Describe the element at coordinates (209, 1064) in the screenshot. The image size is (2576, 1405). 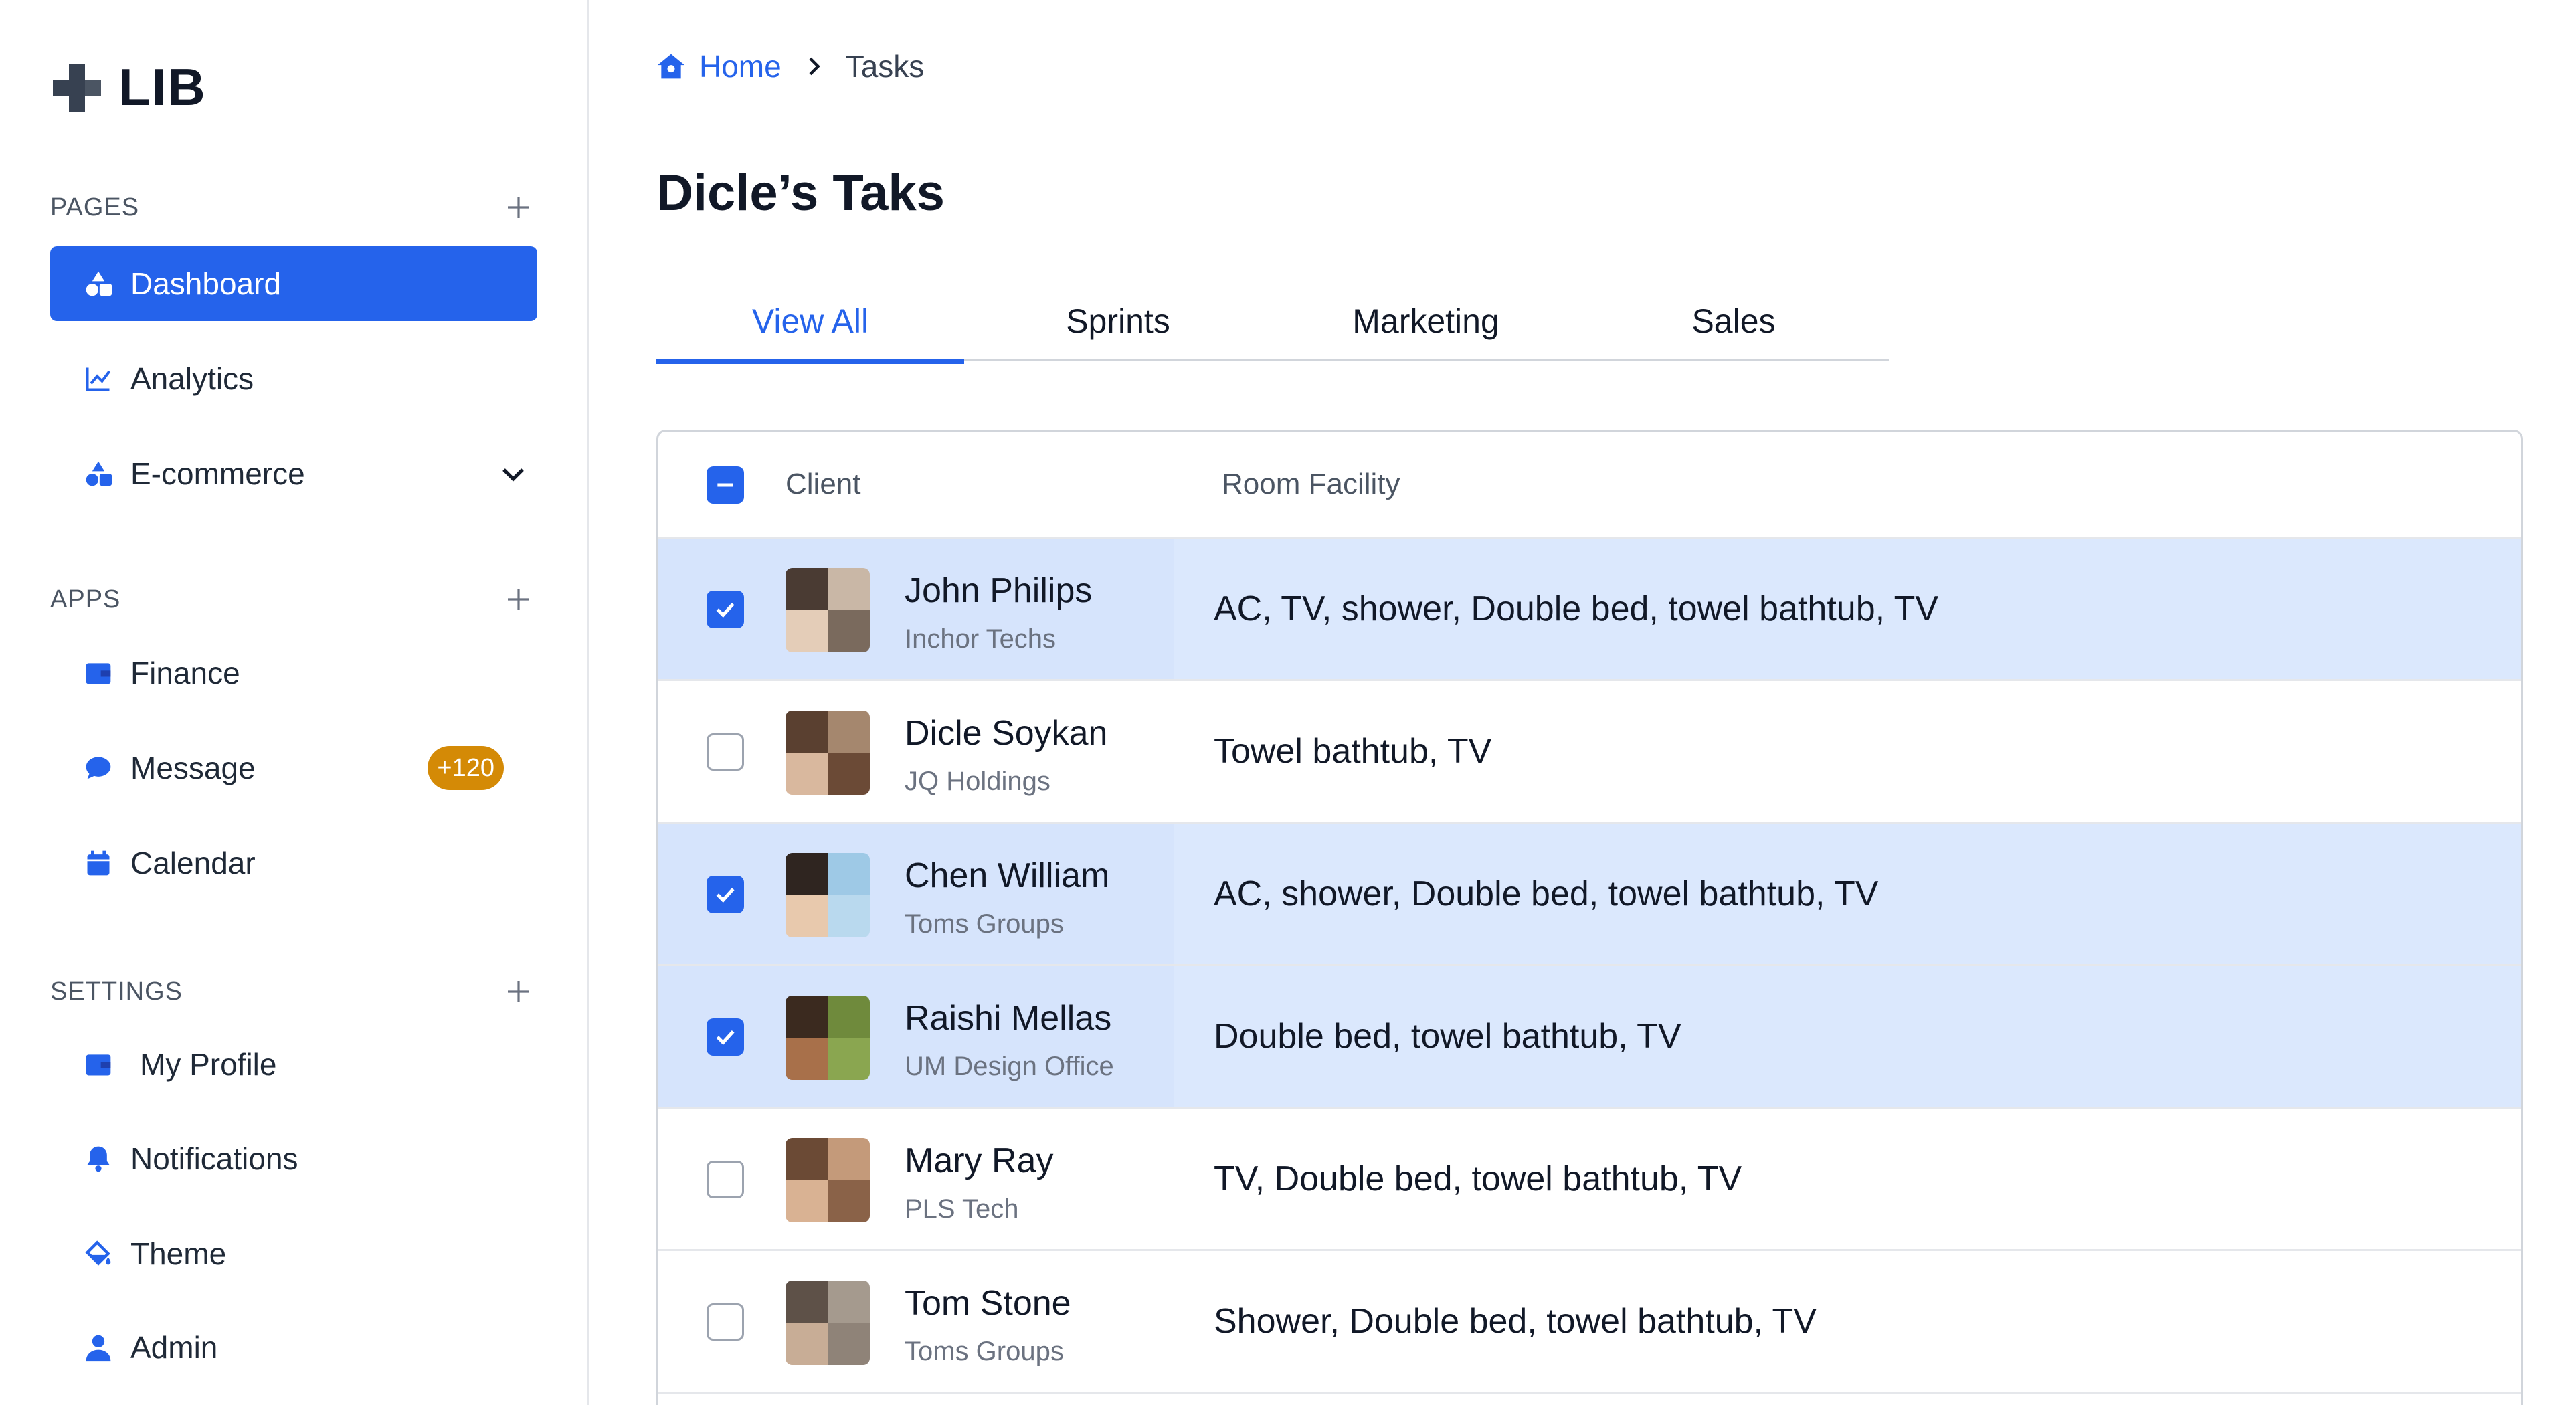
I see `sidebar-item-label: My Profile` at that location.